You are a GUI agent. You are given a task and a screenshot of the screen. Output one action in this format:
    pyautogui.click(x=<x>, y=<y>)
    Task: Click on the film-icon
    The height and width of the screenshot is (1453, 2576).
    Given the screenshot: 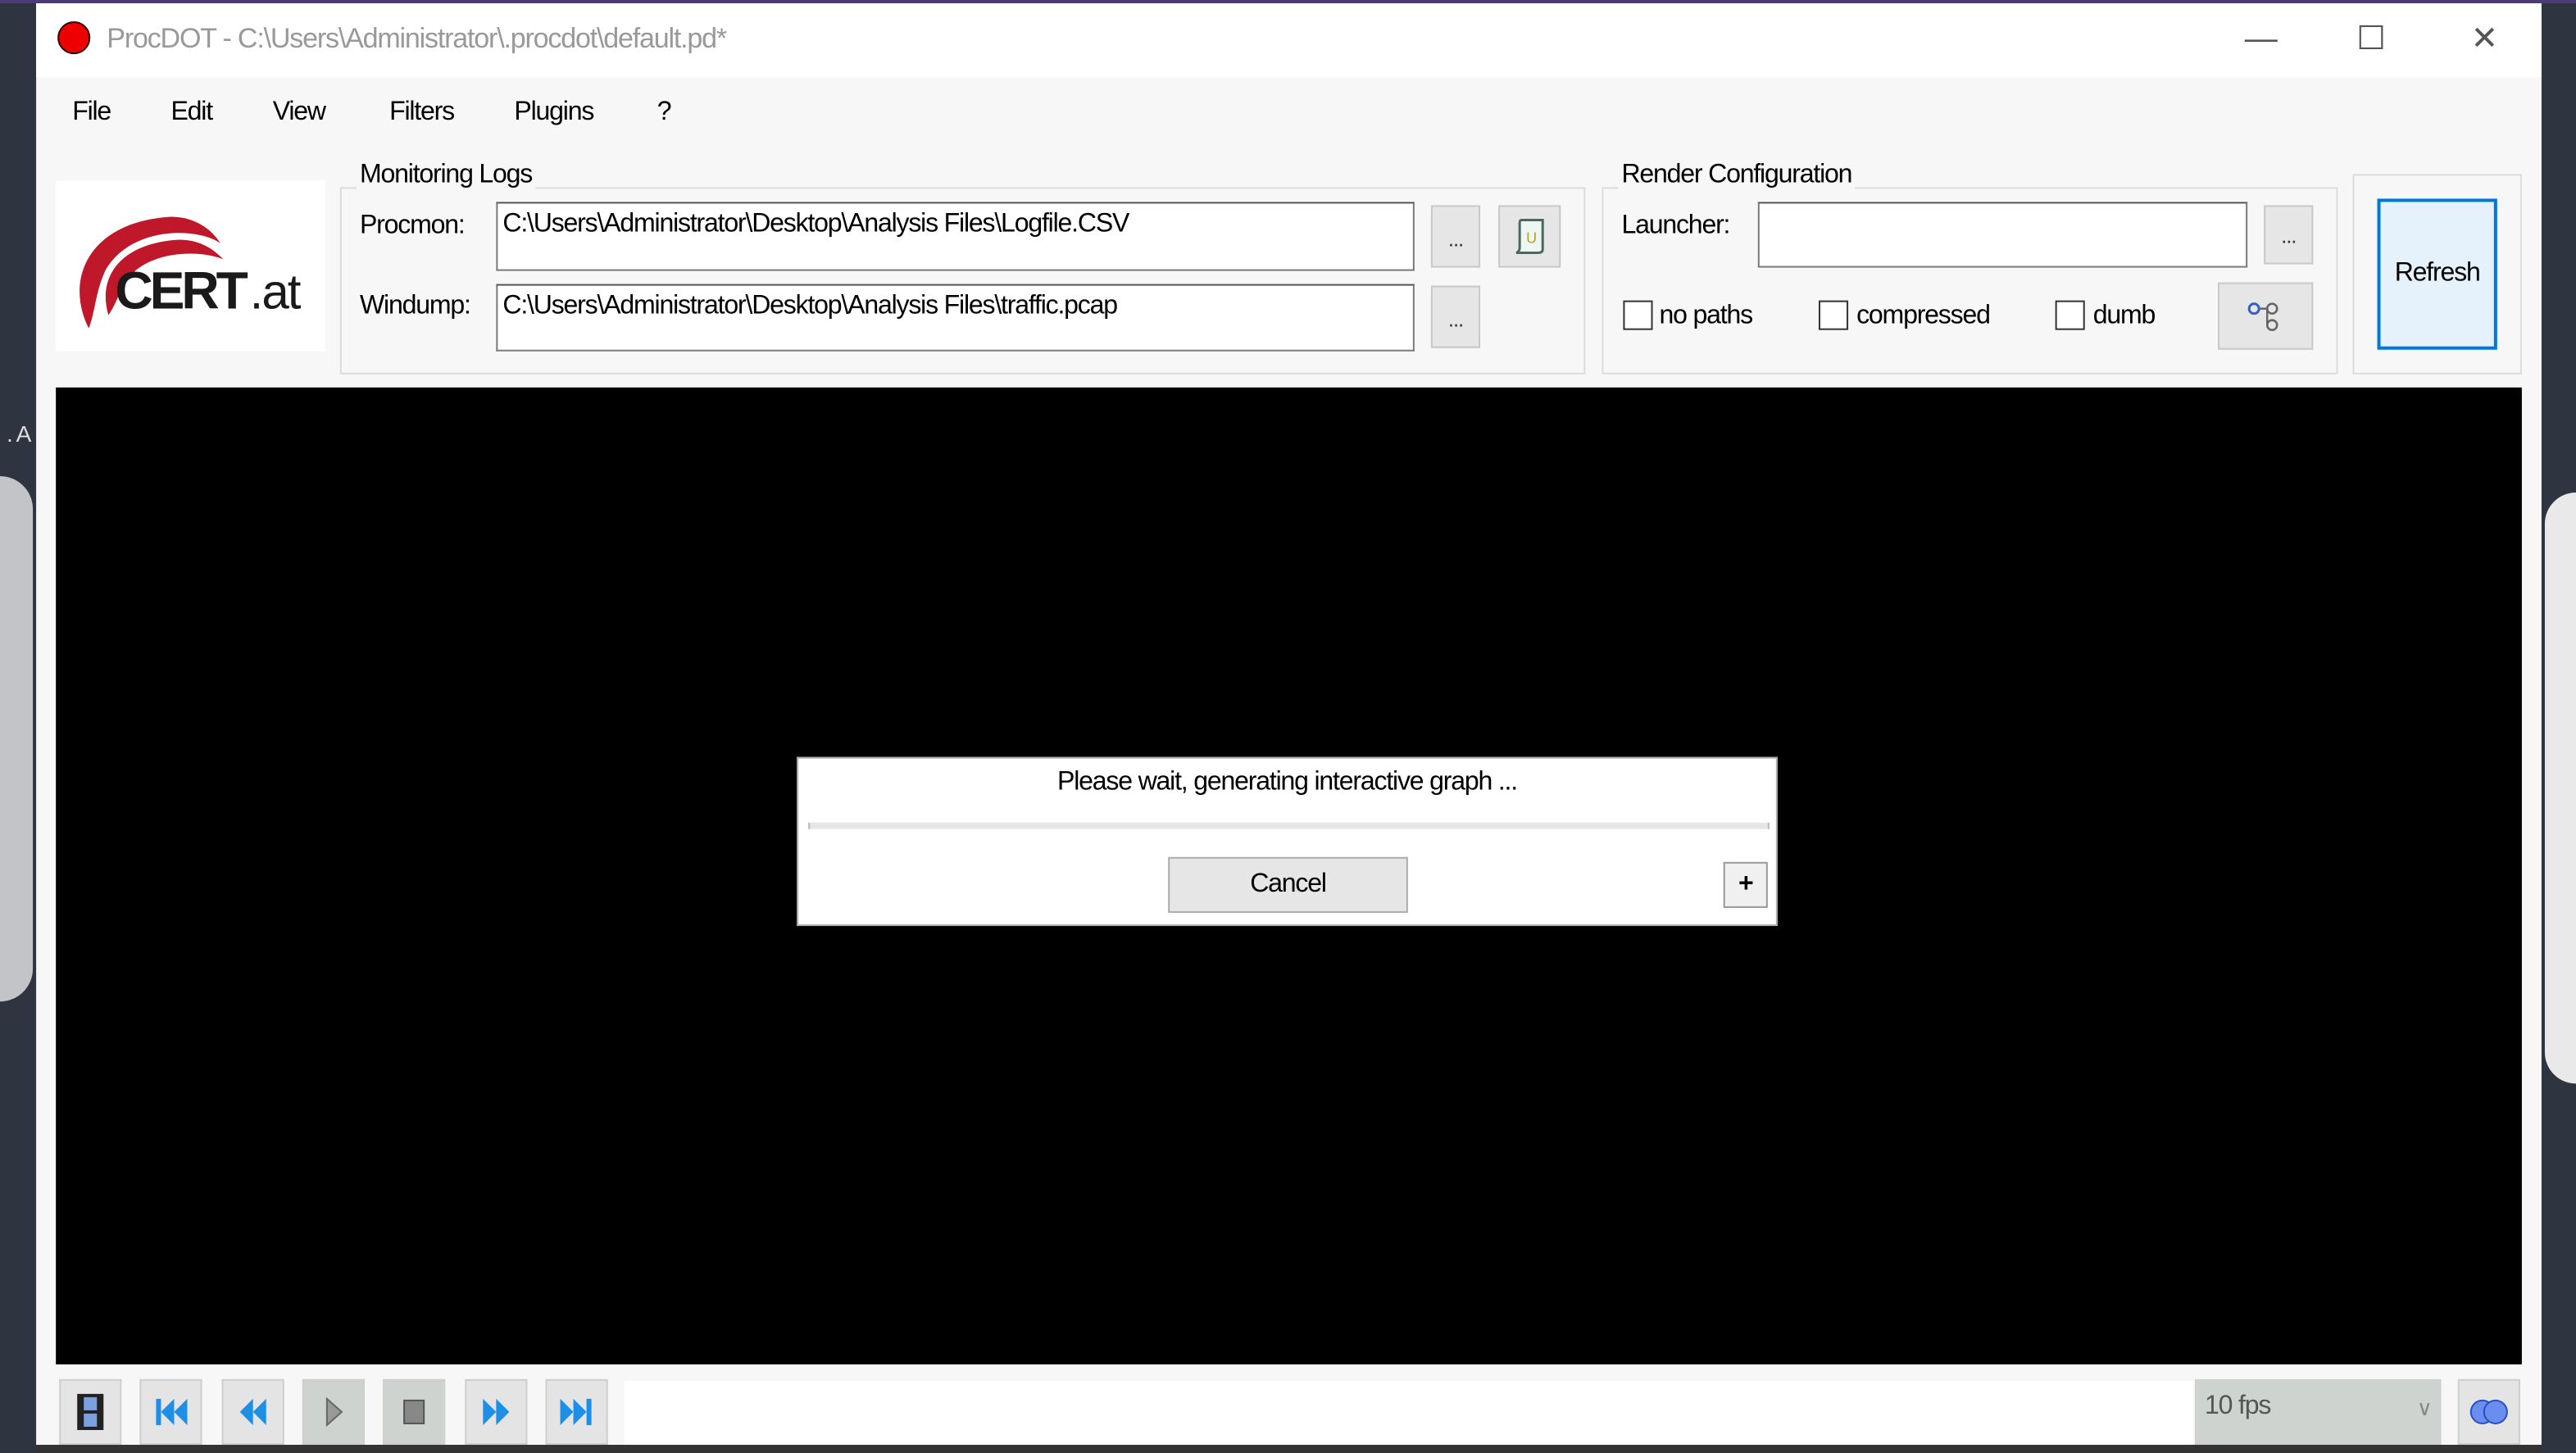 What is the action you would take?
    pyautogui.click(x=90, y=1412)
    